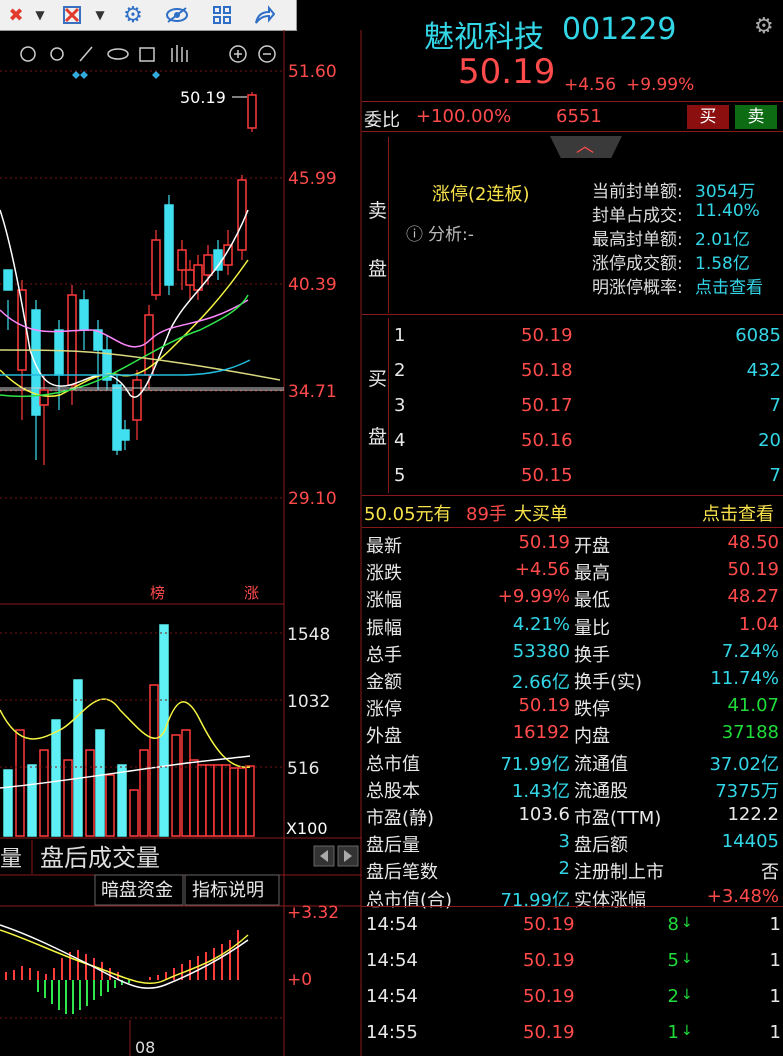 Image resolution: width=783 pixels, height=1056 pixels. I want to click on quote-label: 盘后额, so click(601, 846).